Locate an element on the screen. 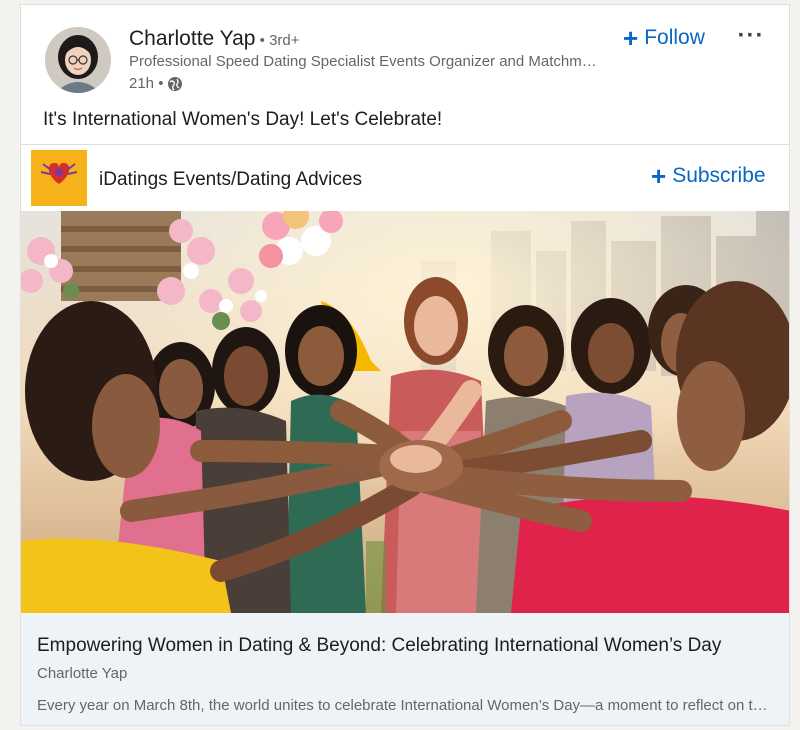  author-avatar is located at coordinates (78, 60).